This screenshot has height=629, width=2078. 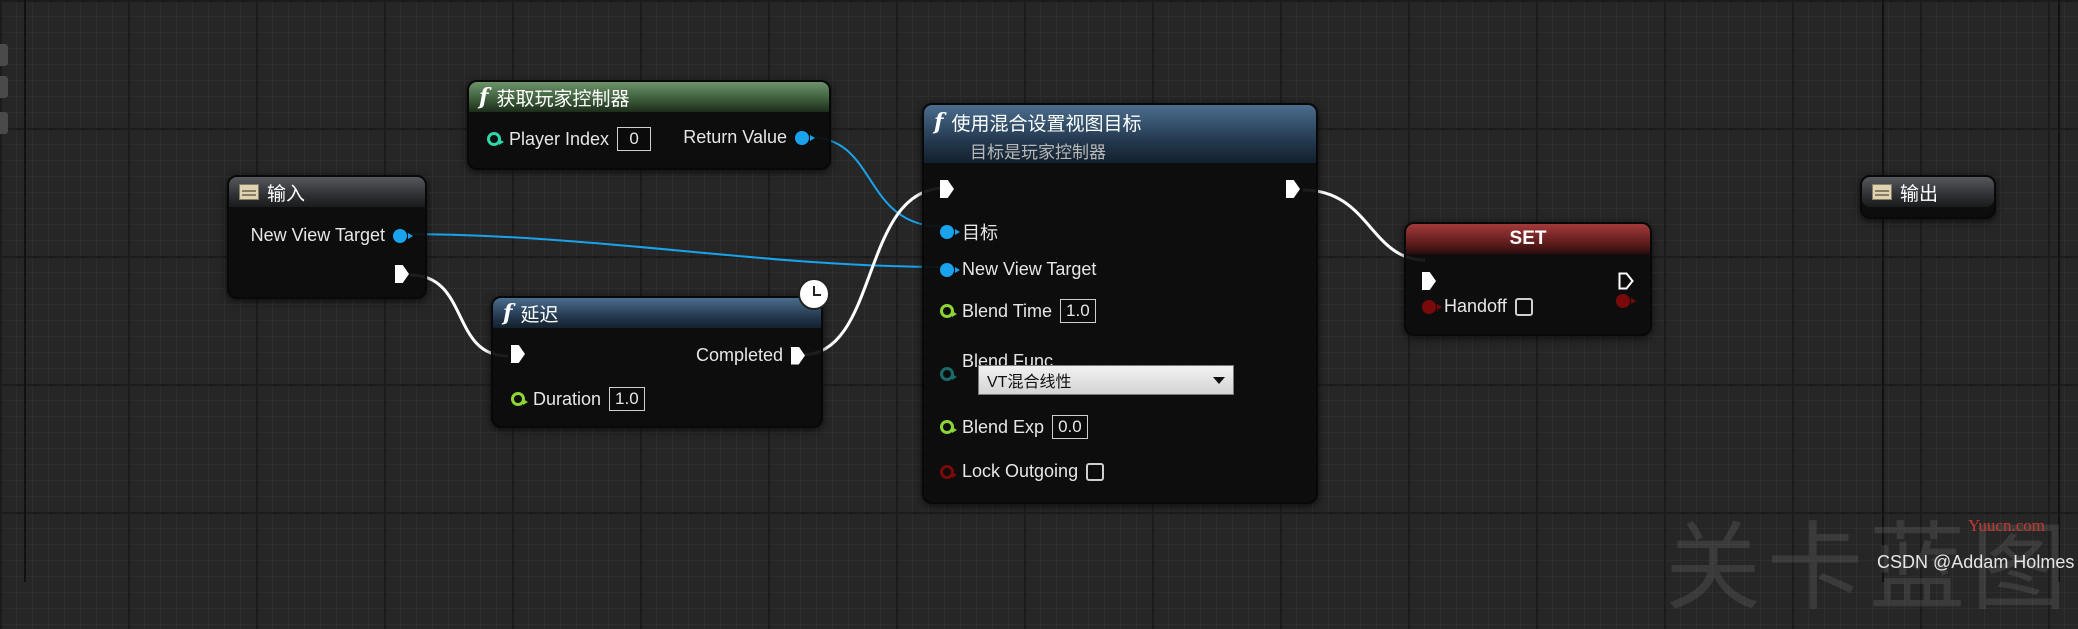 What do you see at coordinates (1626, 270) in the screenshot?
I see `set-exec-out-pin` at bounding box center [1626, 270].